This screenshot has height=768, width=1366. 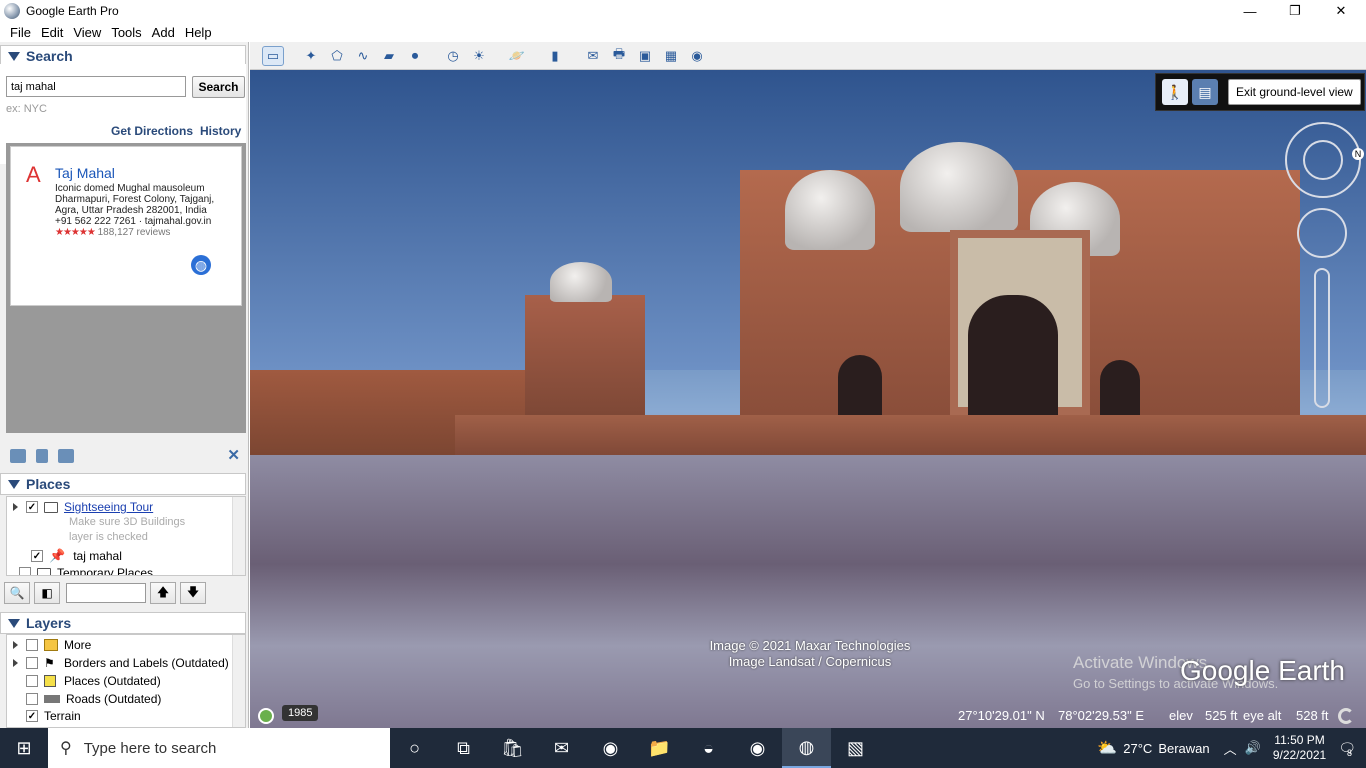 I want to click on result-title: Taj Mahal, so click(x=85, y=173).